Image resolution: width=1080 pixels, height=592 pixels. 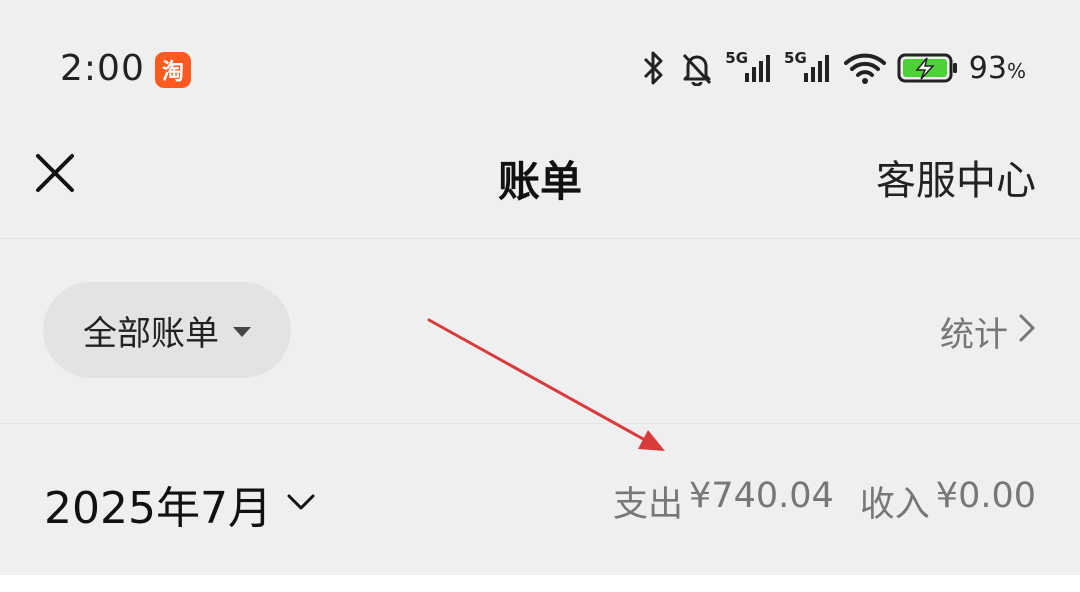 I want to click on status-time: 2:00, so click(x=102, y=68).